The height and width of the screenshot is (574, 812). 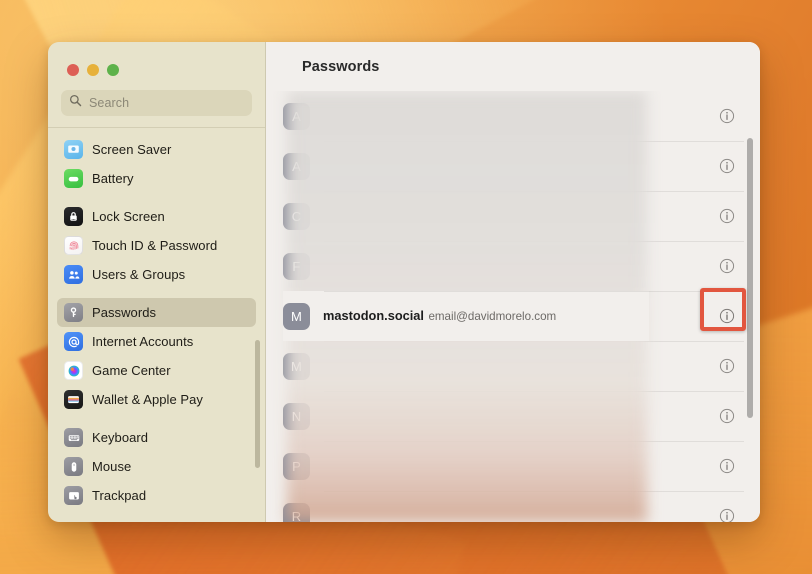 What do you see at coordinates (147, 399) in the screenshot?
I see `sidebar-item-label: Wallet & Apple Pay` at bounding box center [147, 399].